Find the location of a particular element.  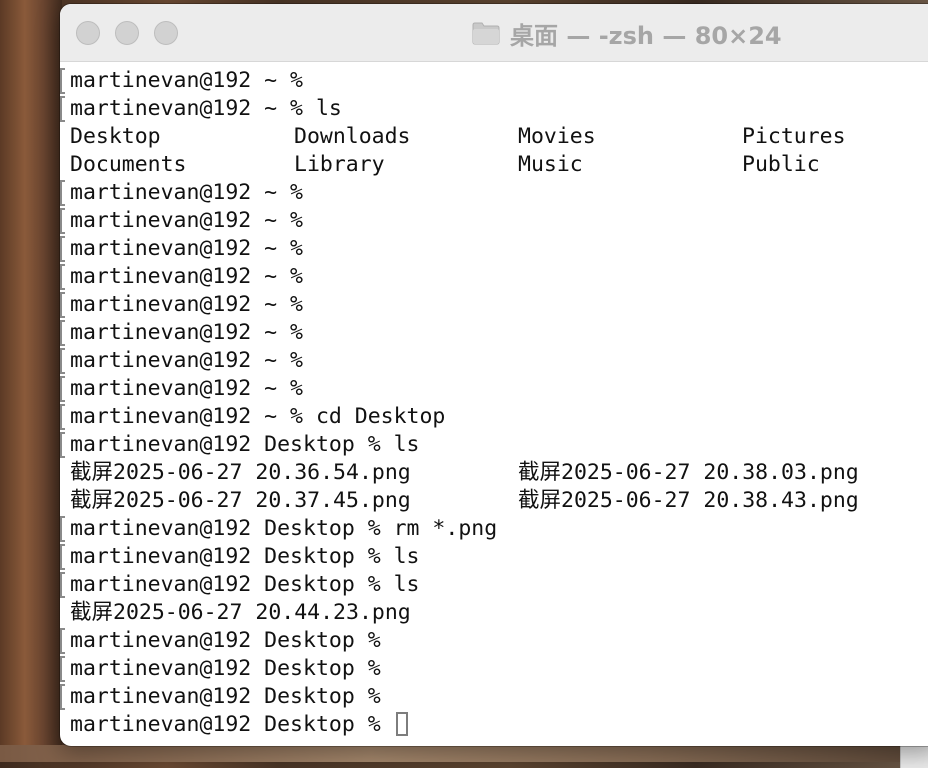

zoom-button is located at coordinates (166, 33).